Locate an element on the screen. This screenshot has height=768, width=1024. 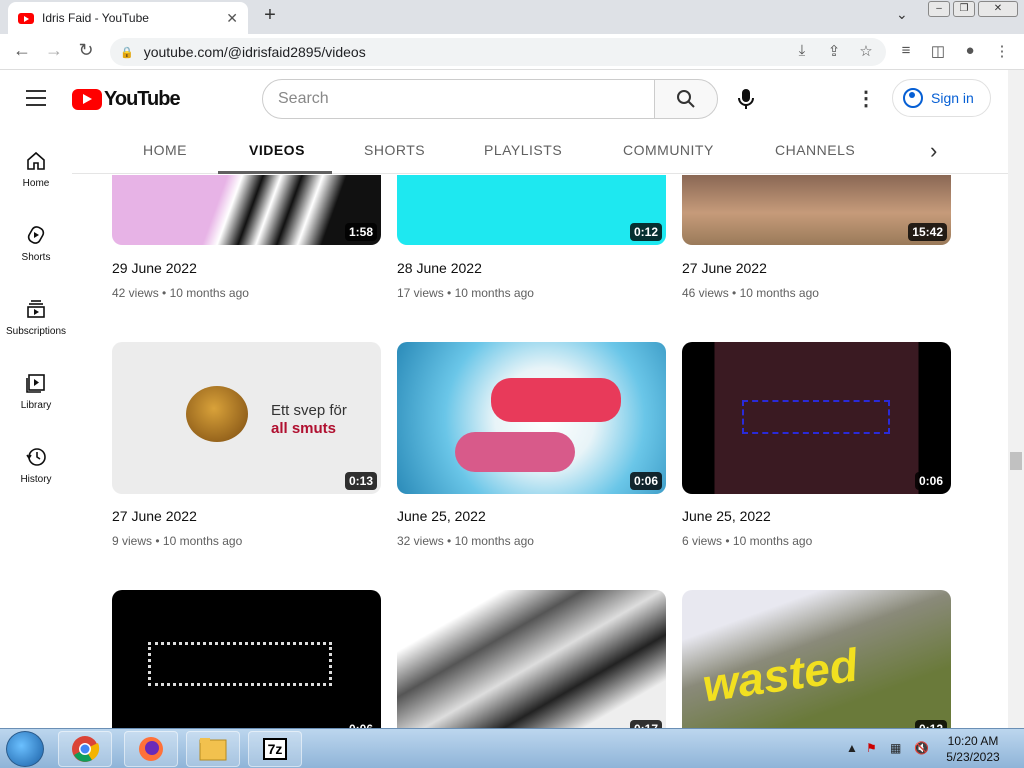
guide-item-history: History is located at coordinates (36, 465).